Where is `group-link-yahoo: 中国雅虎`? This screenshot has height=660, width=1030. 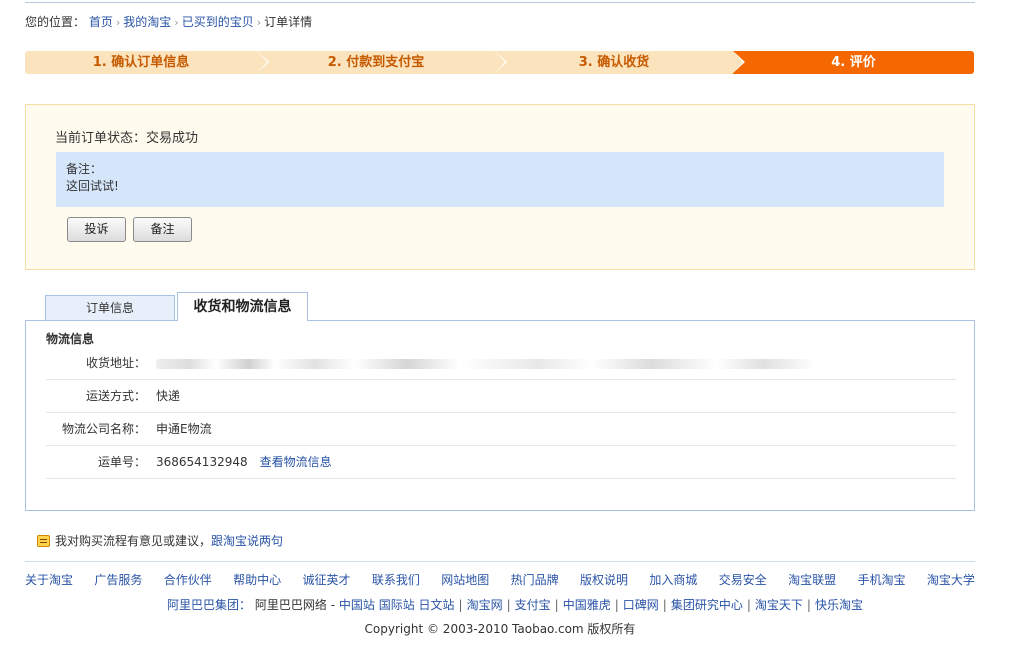 group-link-yahoo: 中国雅虎 is located at coordinates (587, 605).